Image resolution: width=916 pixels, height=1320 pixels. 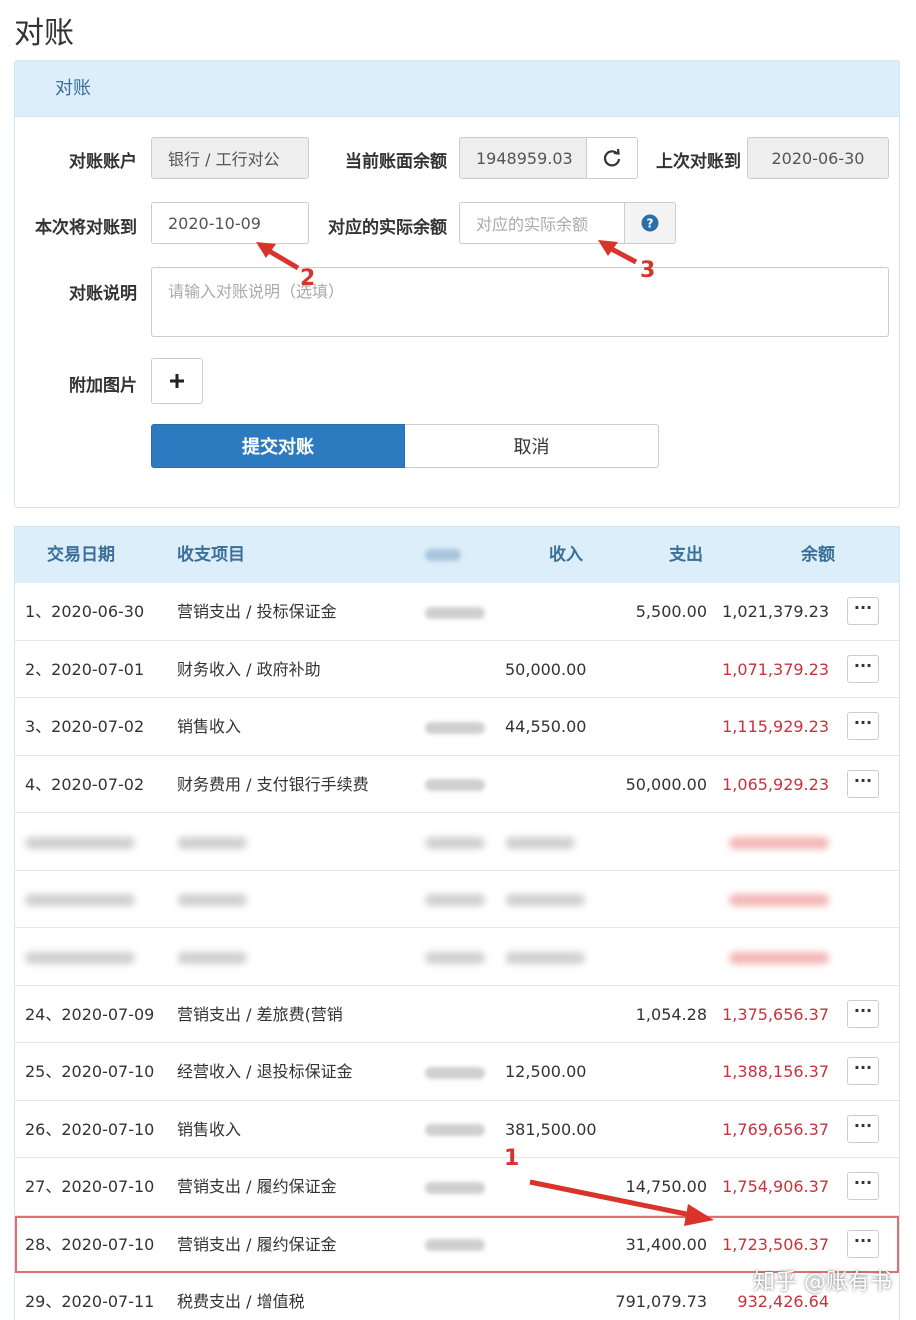 What do you see at coordinates (273, 784) in the screenshot?
I see `cell-item: 财务费用 / 支付银行手续费` at bounding box center [273, 784].